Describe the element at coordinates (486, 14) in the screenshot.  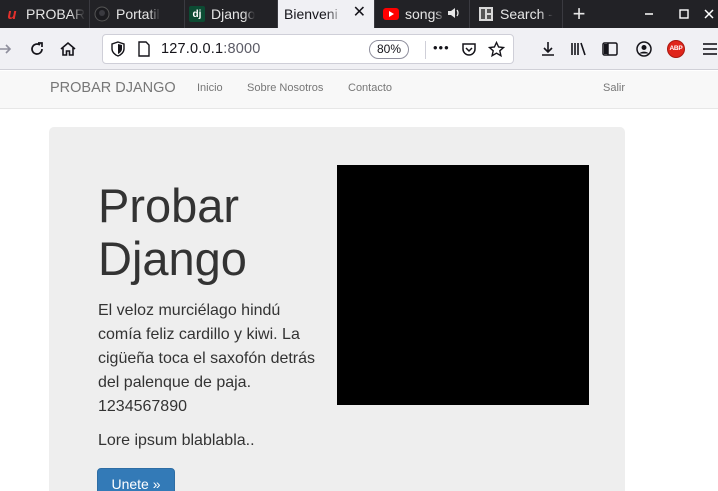
I see `grid-icon` at that location.